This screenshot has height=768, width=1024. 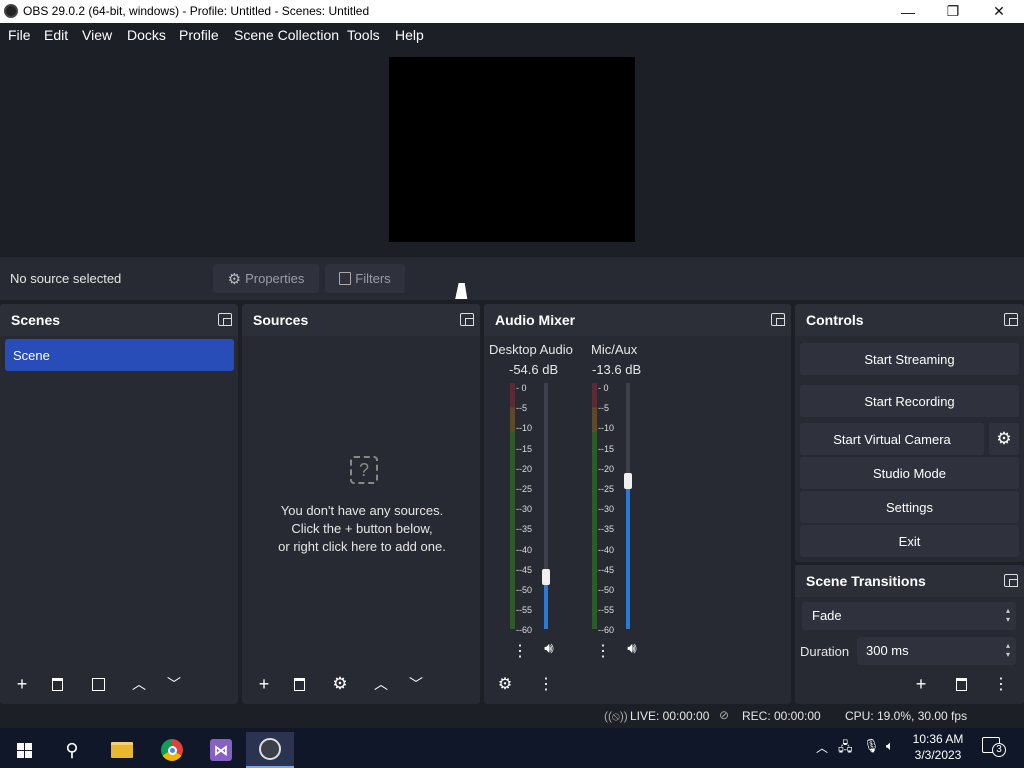 I want to click on spin-arrows-icon: ▴ ▾, so click(x=1007, y=650).